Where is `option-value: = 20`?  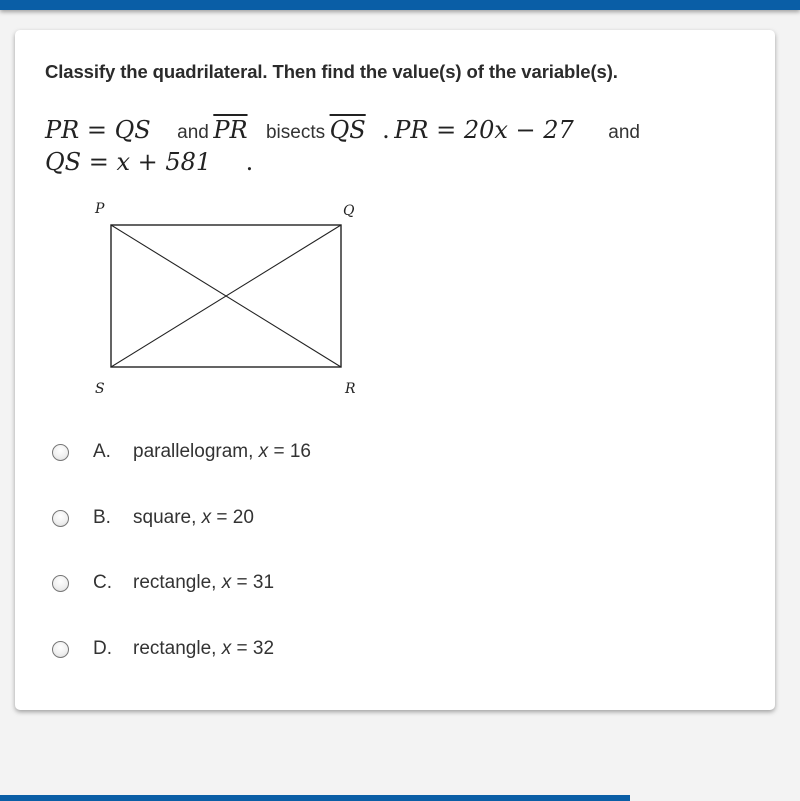
option-value: = 20 is located at coordinates (232, 517).